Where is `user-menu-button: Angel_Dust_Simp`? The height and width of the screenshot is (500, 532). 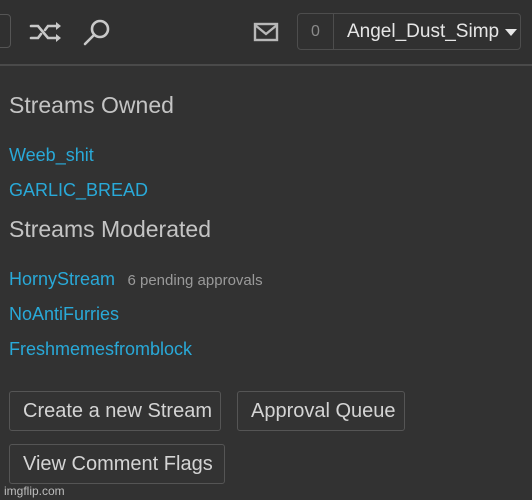
user-menu-button: Angel_Dust_Simp is located at coordinates (427, 31).